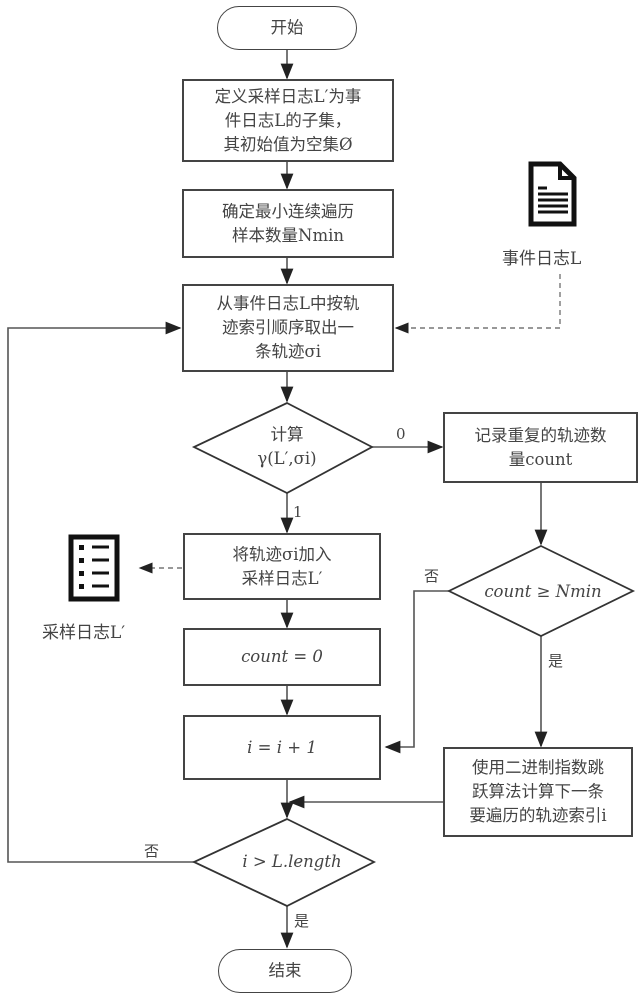 This screenshot has height=1000, width=641. What do you see at coordinates (282, 747) in the screenshot?
I see `increment-i-step: i = i + 1` at bounding box center [282, 747].